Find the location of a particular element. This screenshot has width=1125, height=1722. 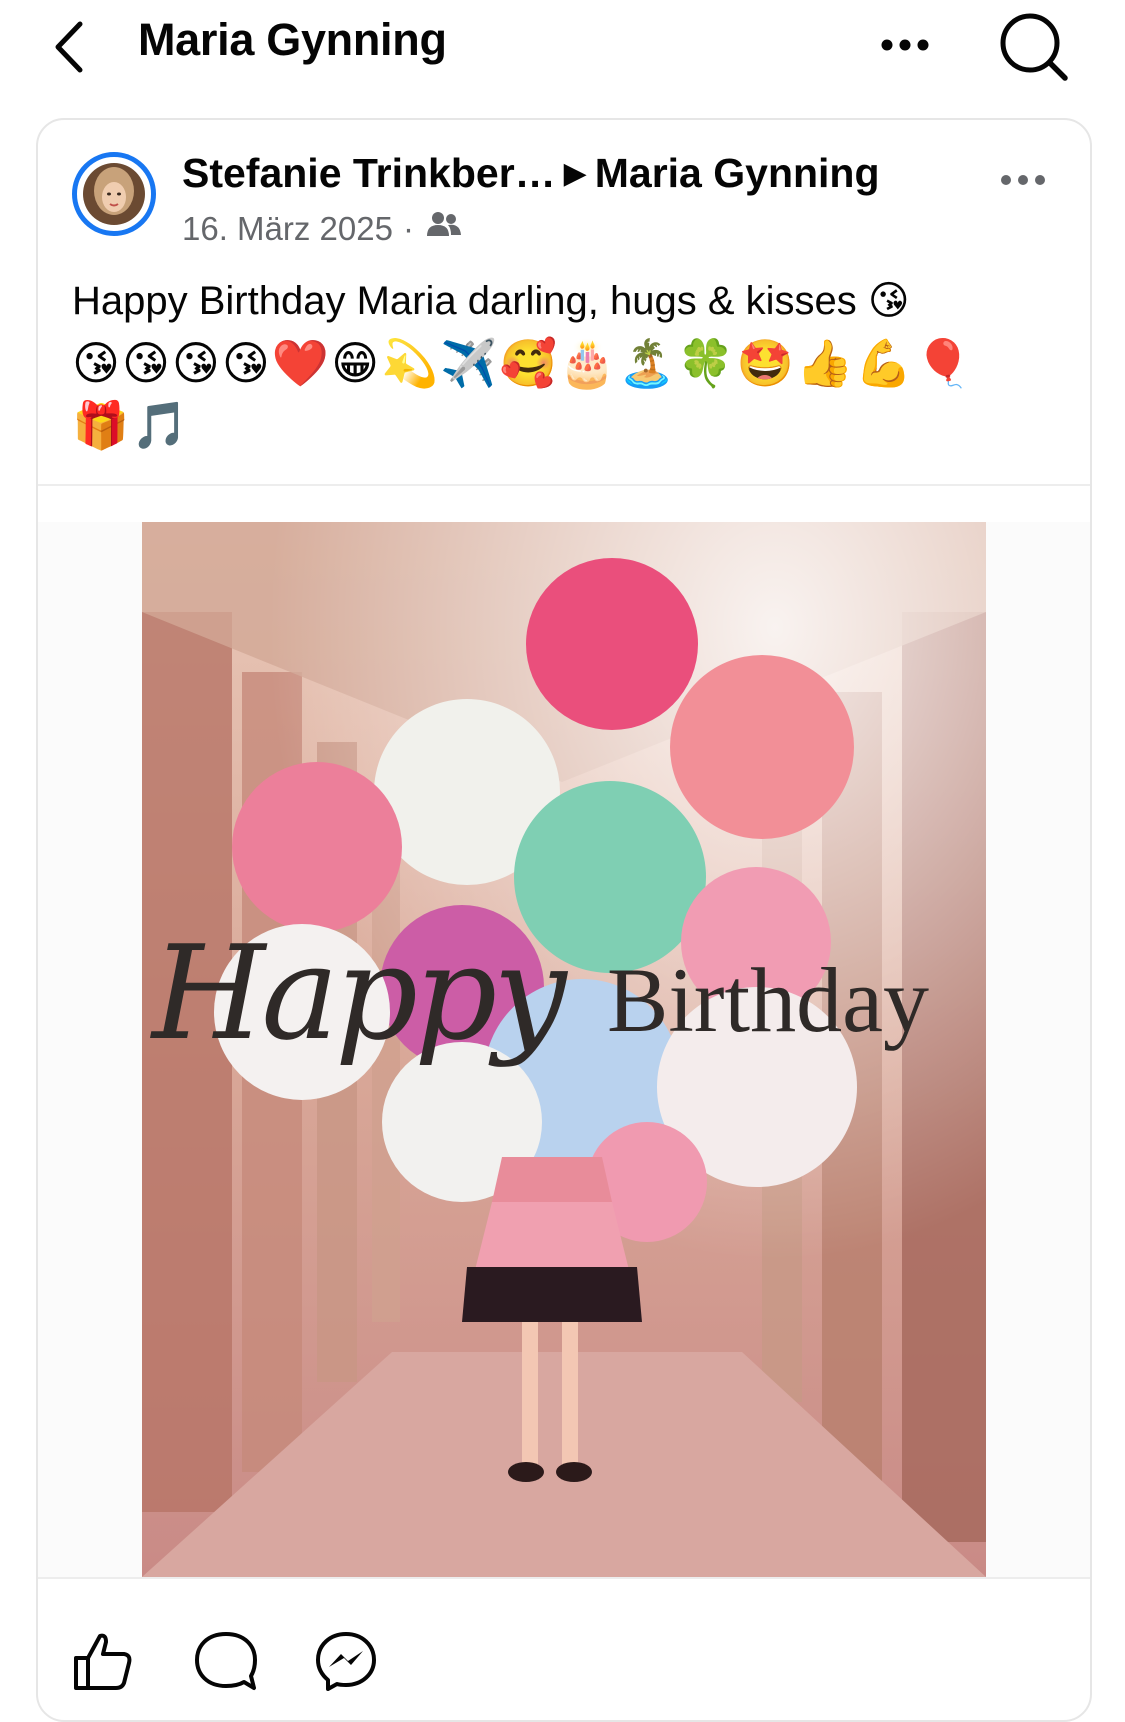

more-options-button is located at coordinates (905, 45).